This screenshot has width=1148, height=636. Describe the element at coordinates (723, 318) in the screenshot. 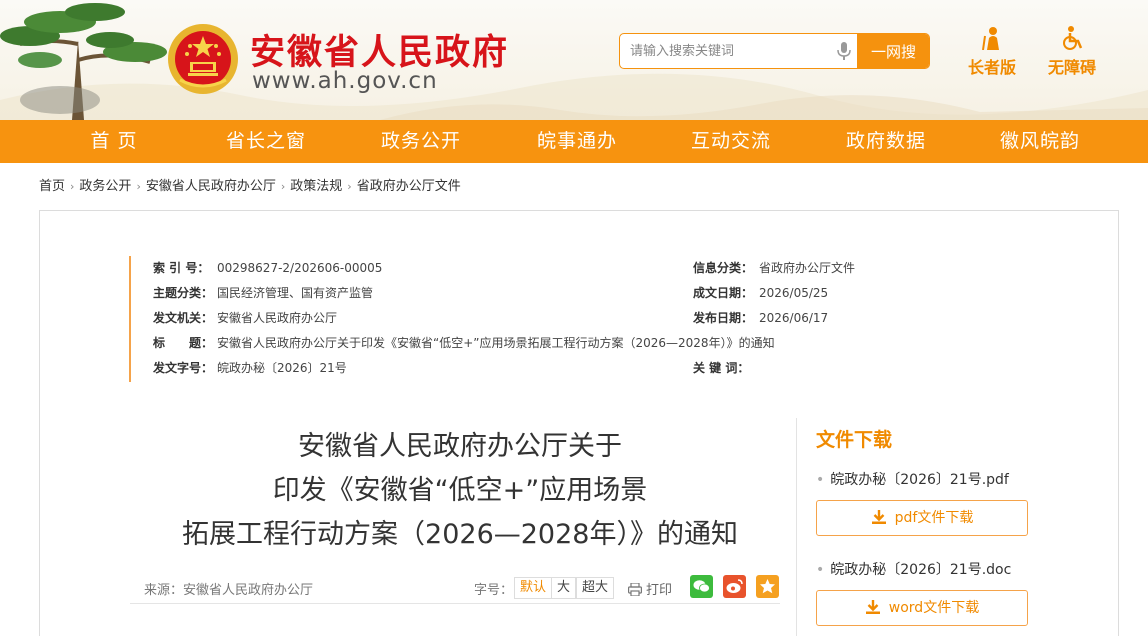

I see `meta-key: 发布日期：` at that location.